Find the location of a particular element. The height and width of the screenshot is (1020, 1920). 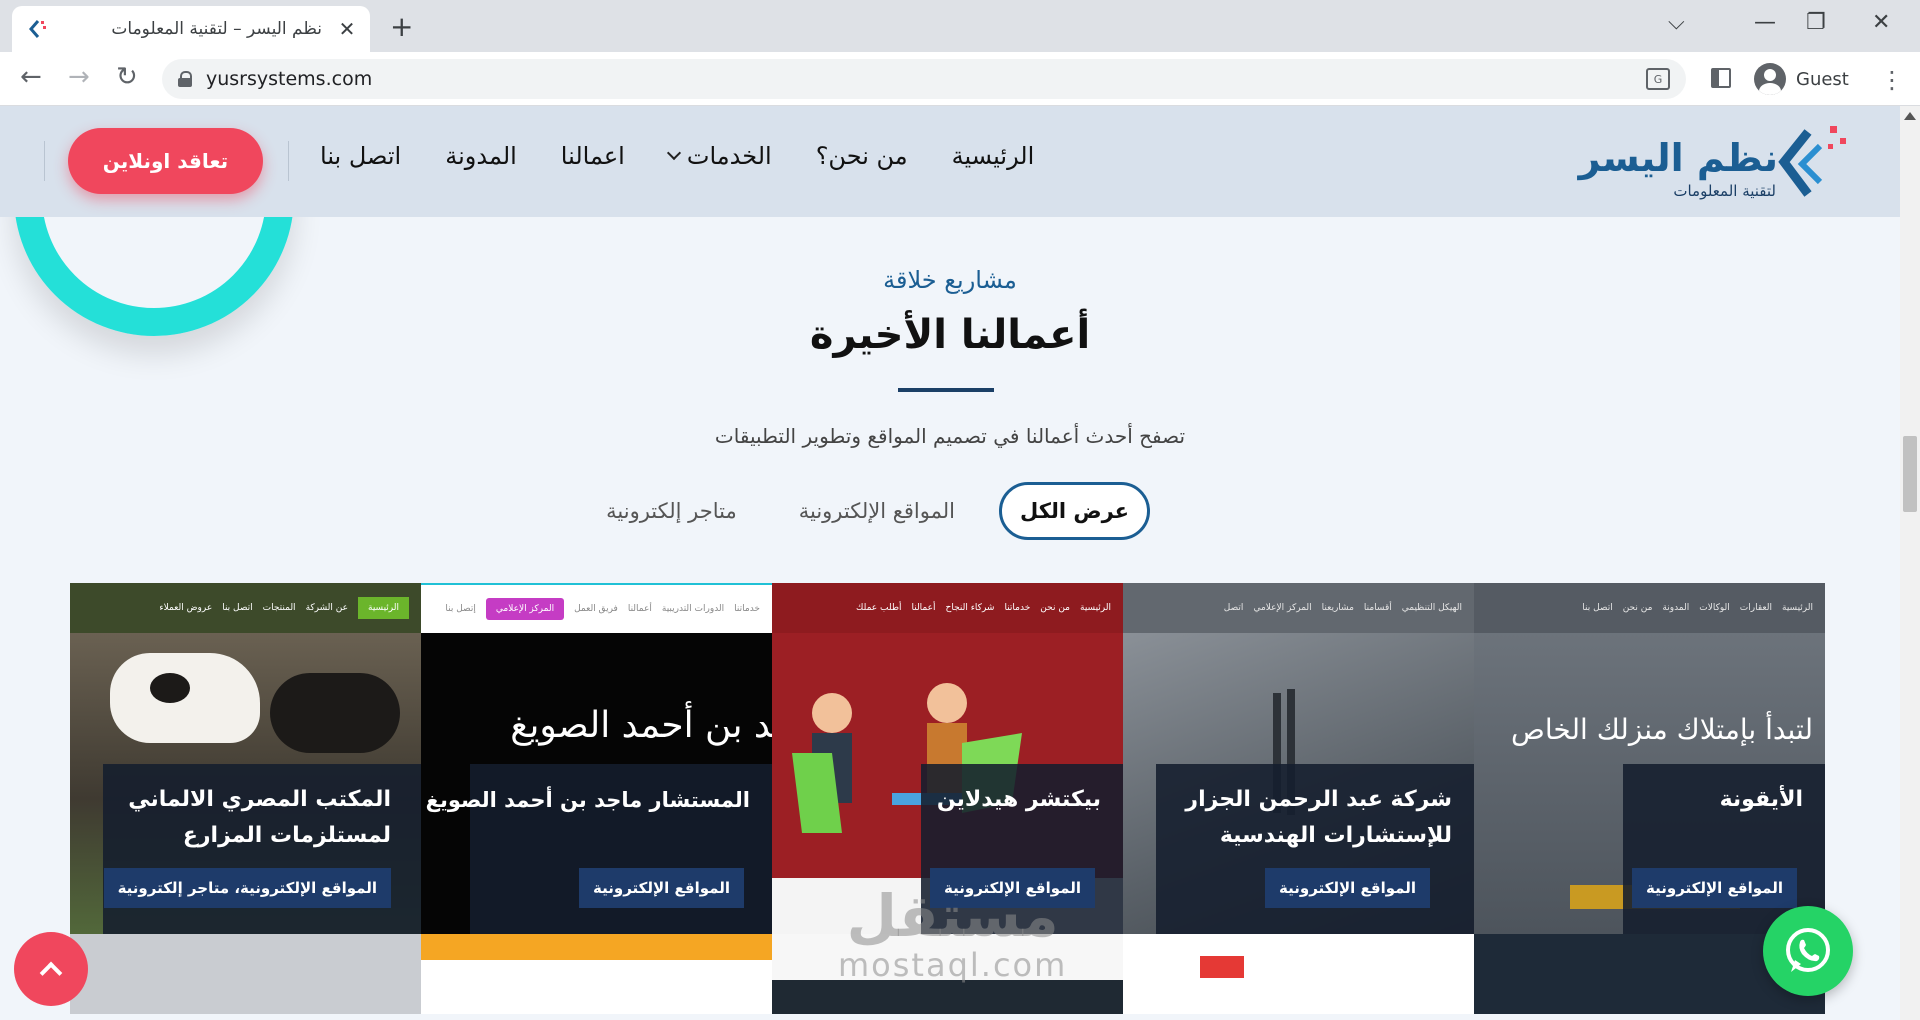

nav-item-services: الخدمات is located at coordinates (719, 156).